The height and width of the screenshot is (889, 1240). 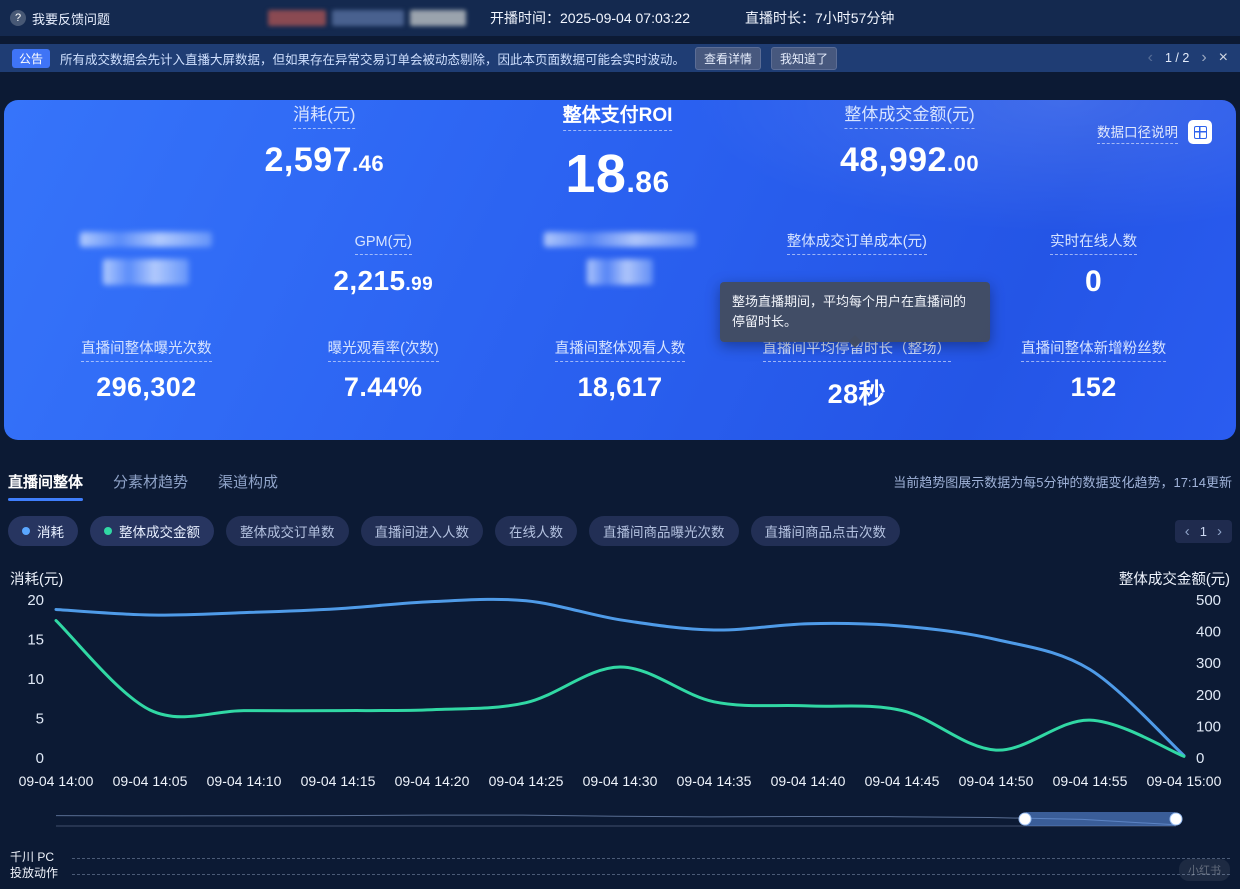 I want to click on announcement-next-icon: ›, so click(x=1203, y=58).